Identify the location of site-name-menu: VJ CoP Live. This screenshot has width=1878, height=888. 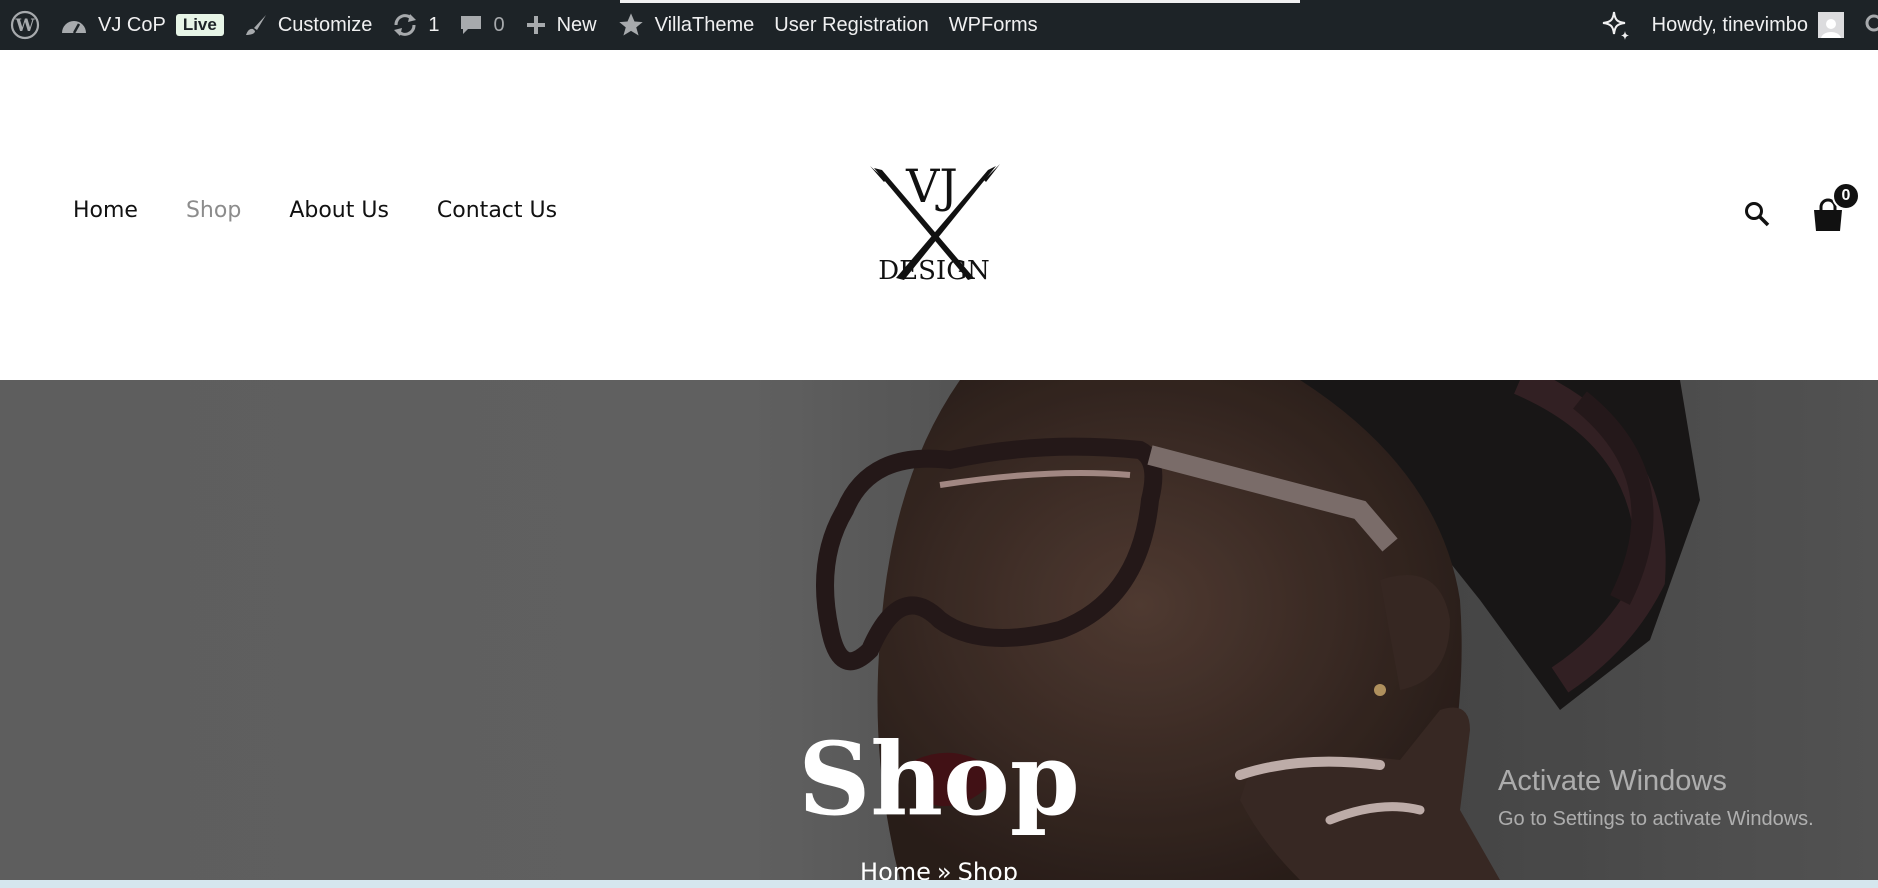
(142, 25).